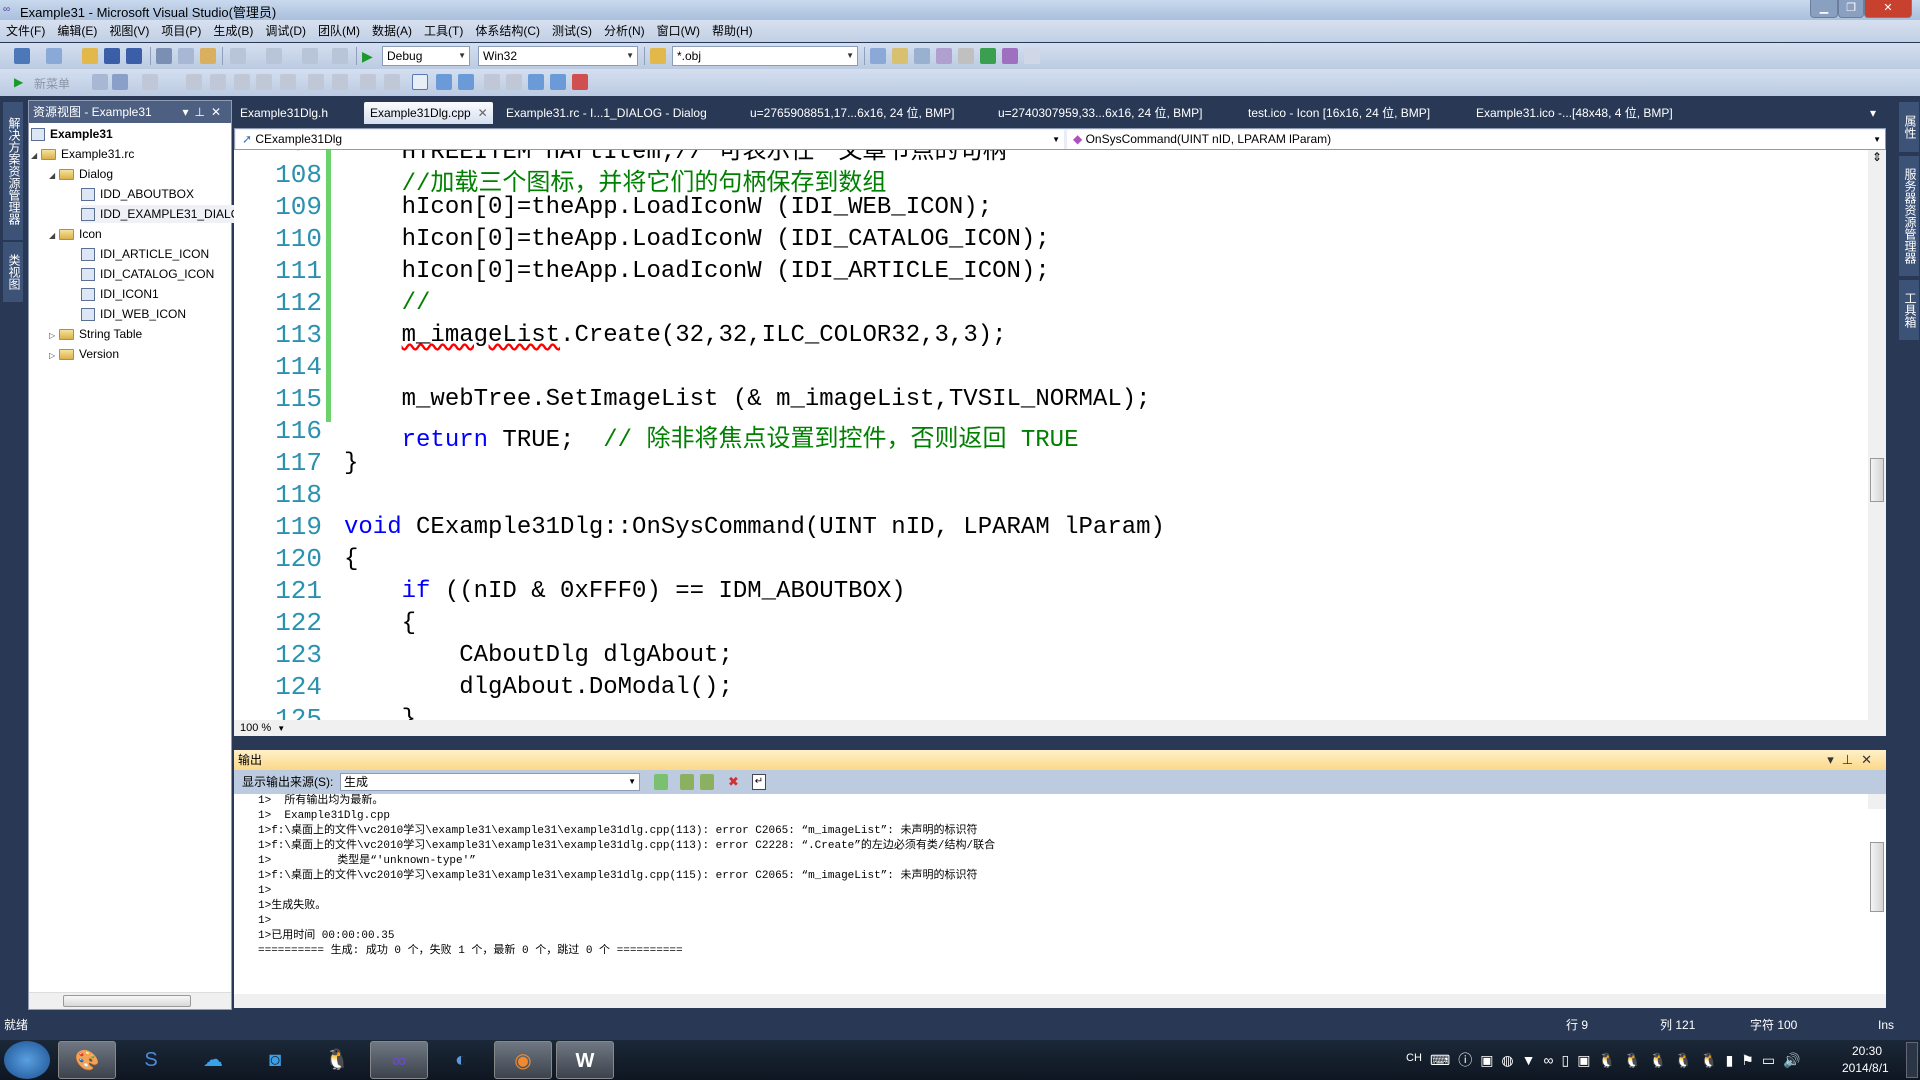 The image size is (1920, 1080). What do you see at coordinates (852, 113) in the screenshot?
I see `tab-bmp-1: u=2765908851,17...6x16, 24 位, BMP]` at bounding box center [852, 113].